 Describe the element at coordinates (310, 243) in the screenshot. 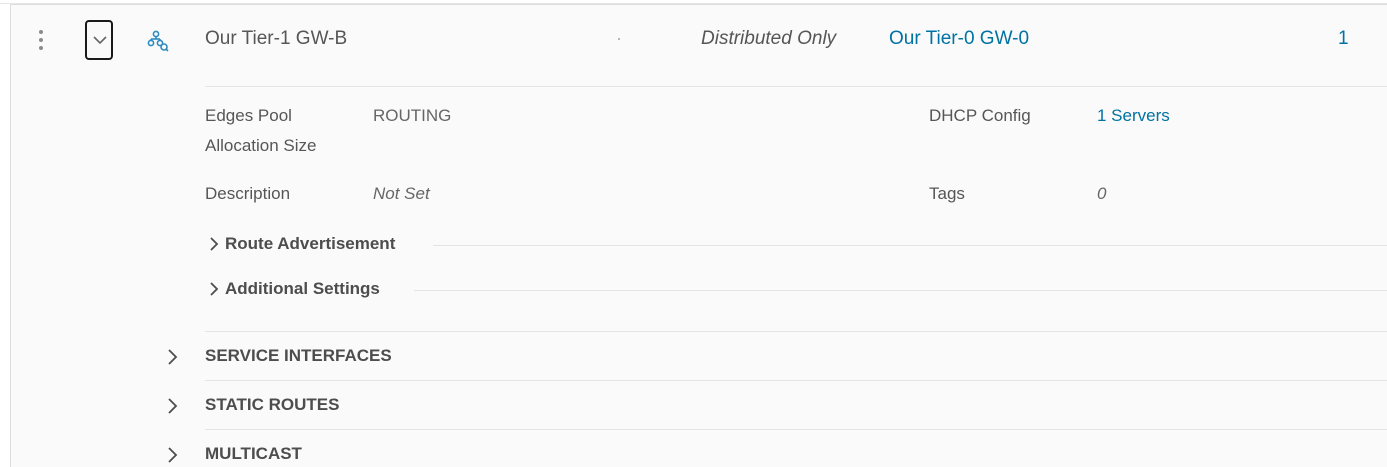

I see `route-advertisement-label: Route Advertisement` at that location.